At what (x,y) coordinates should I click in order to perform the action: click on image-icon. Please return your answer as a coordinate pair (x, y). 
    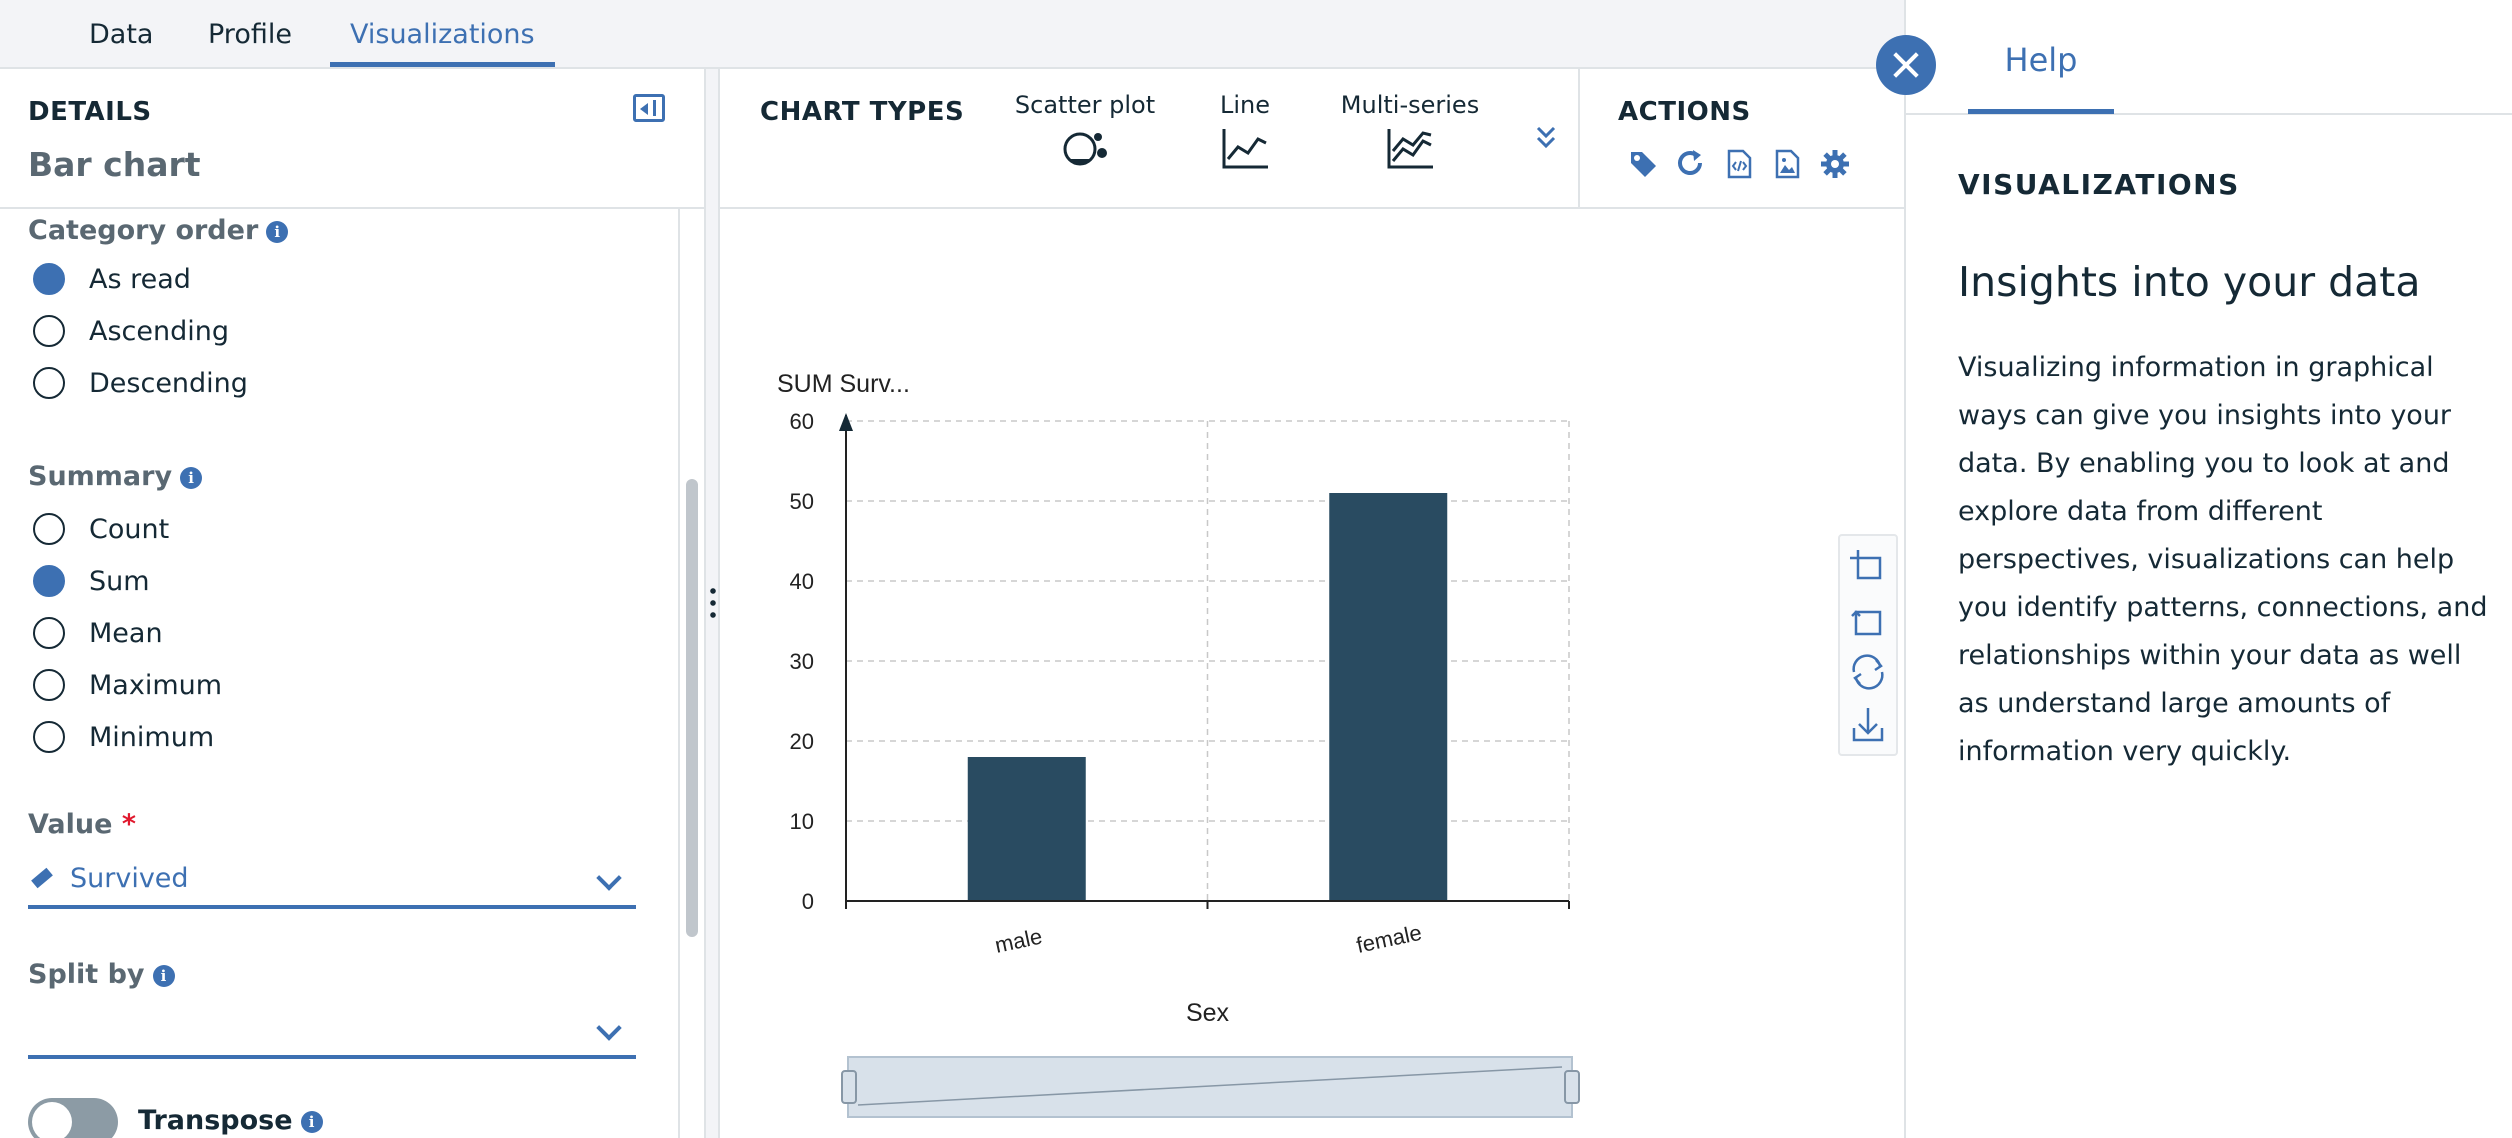
    Looking at the image, I should click on (1787, 164).